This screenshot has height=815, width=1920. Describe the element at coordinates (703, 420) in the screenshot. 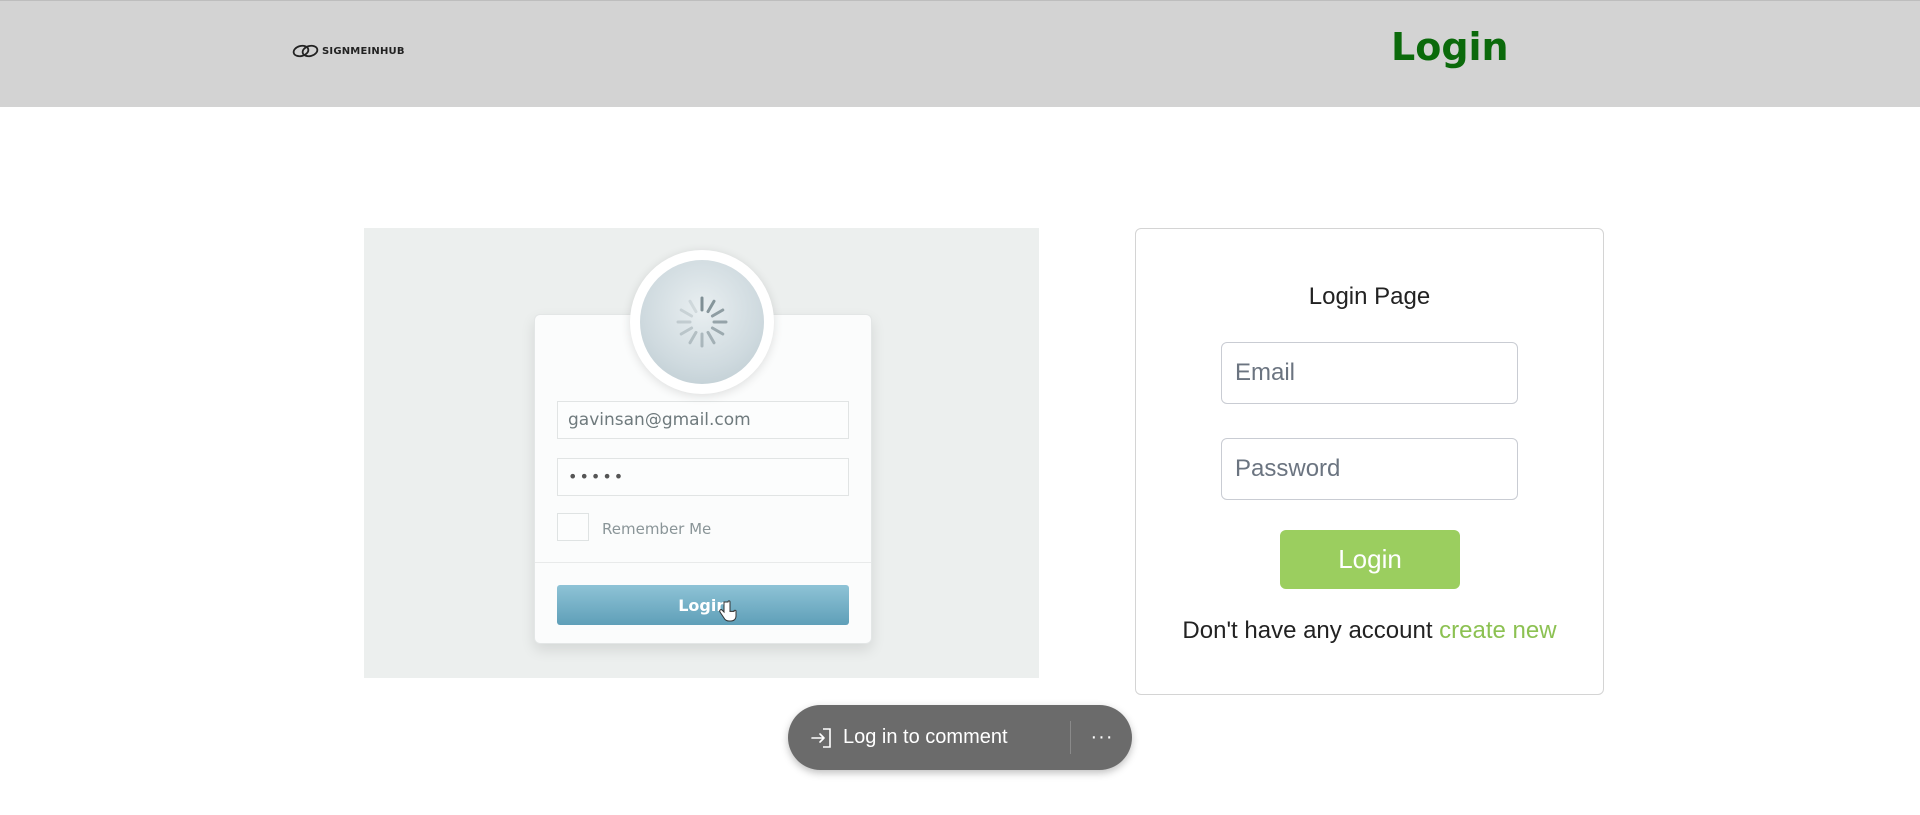

I see `mock-email-field: gavinsan@gmail.com` at that location.